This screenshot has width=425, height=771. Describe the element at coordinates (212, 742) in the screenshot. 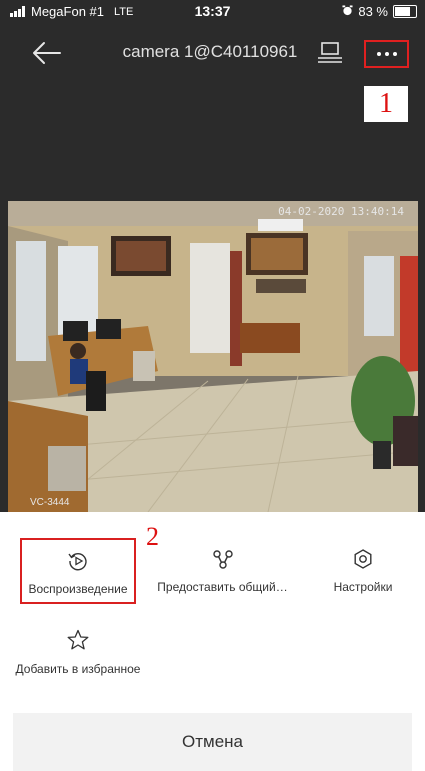

I see `cancel-button: Отмена` at that location.